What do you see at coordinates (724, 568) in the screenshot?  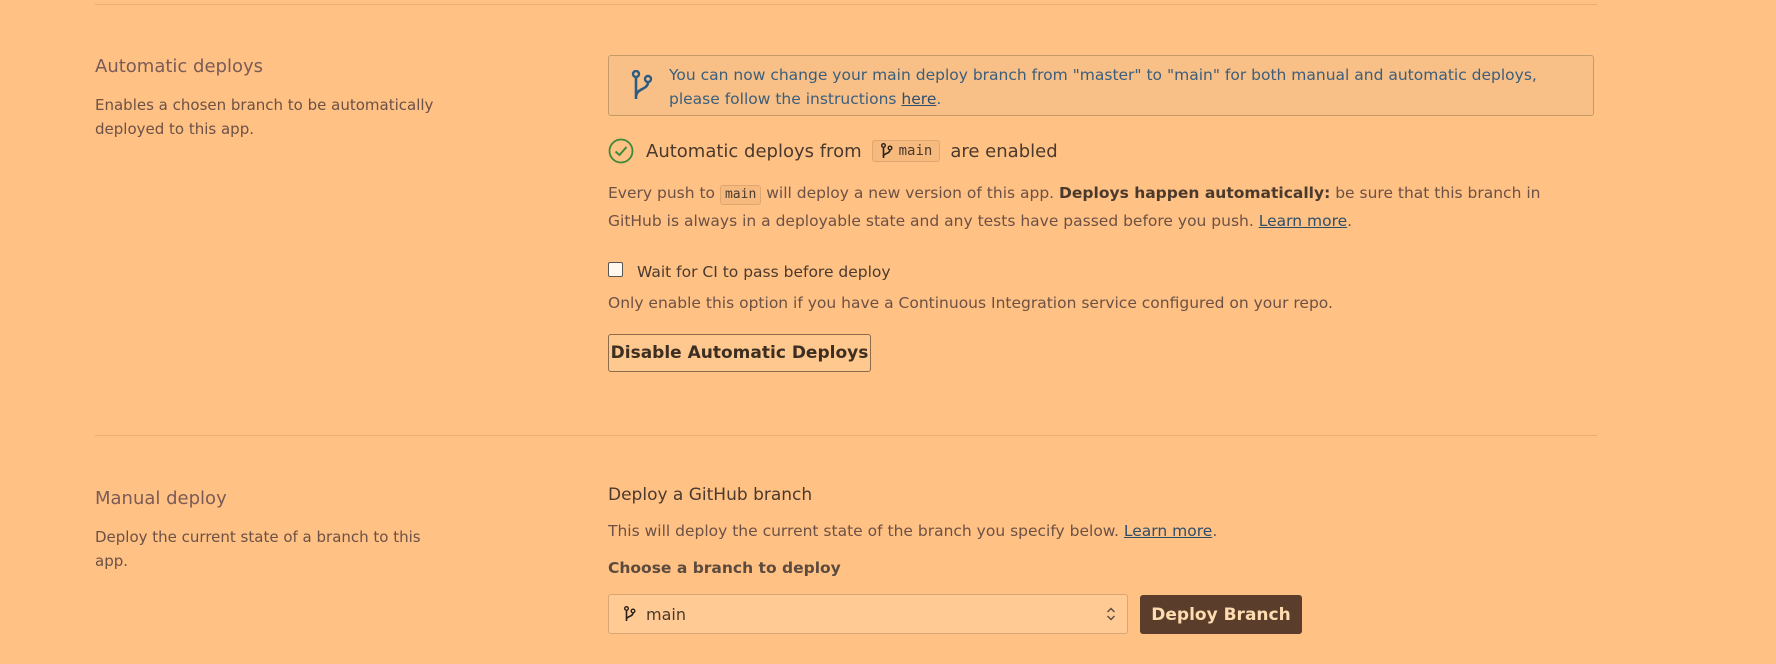 I see `choose-branch-label: Choose a branch to deploy` at bounding box center [724, 568].